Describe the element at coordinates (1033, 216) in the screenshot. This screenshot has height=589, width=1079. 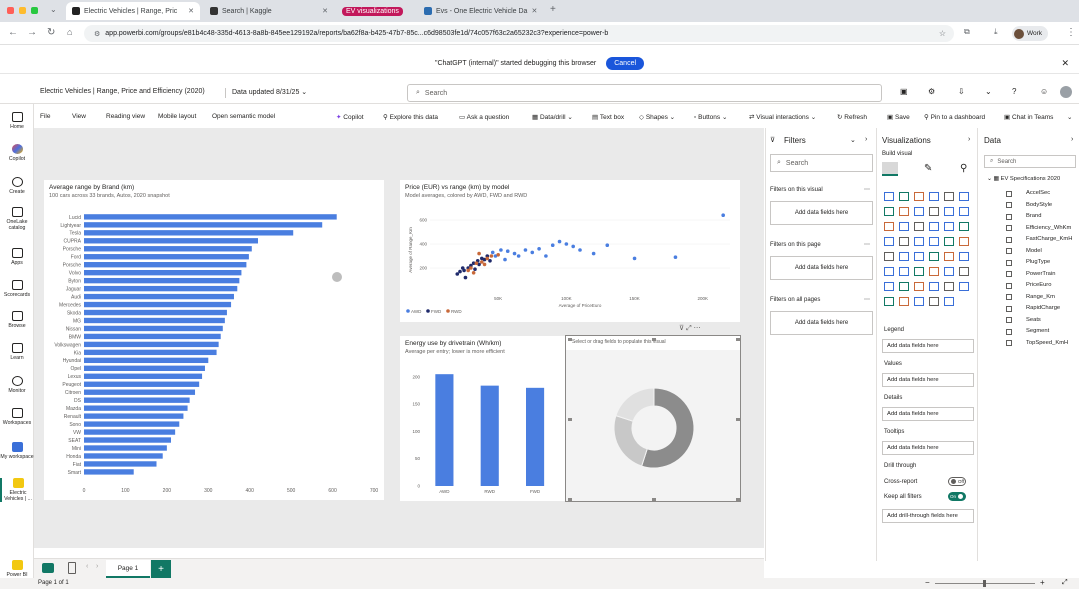
I see `field-item: Brand` at that location.